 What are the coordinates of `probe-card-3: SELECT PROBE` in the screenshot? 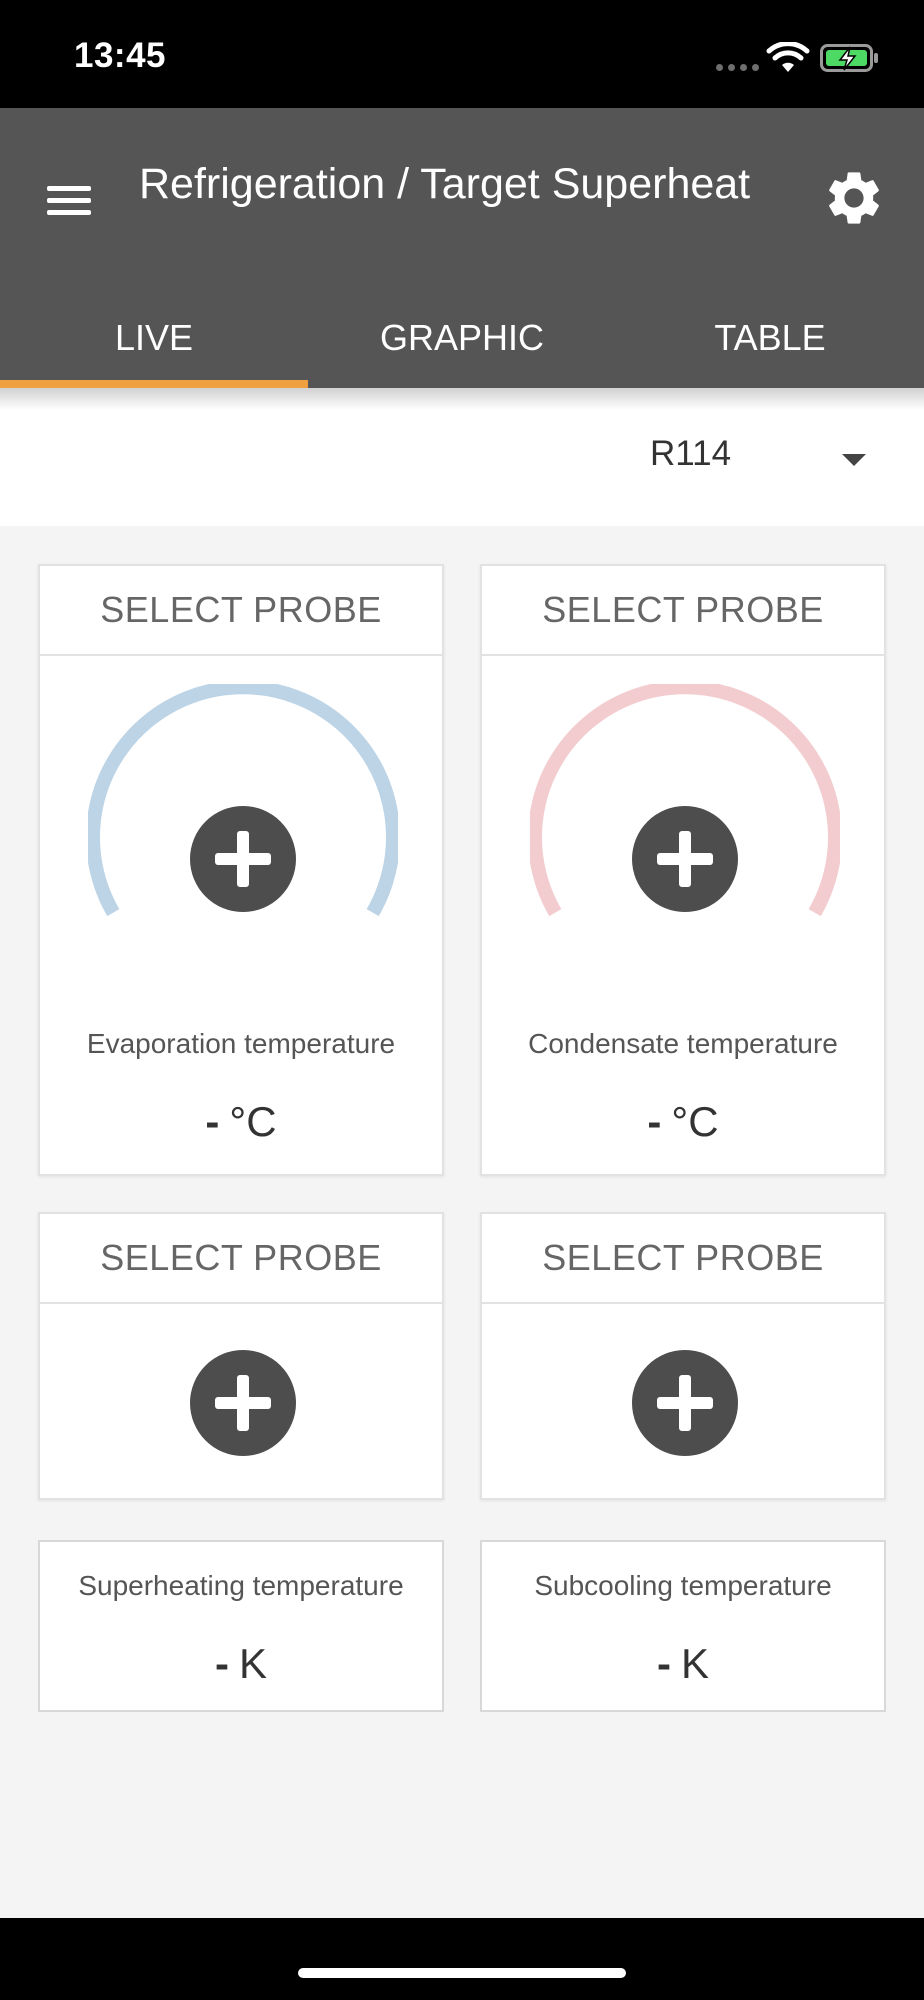 It's located at (241, 1356).